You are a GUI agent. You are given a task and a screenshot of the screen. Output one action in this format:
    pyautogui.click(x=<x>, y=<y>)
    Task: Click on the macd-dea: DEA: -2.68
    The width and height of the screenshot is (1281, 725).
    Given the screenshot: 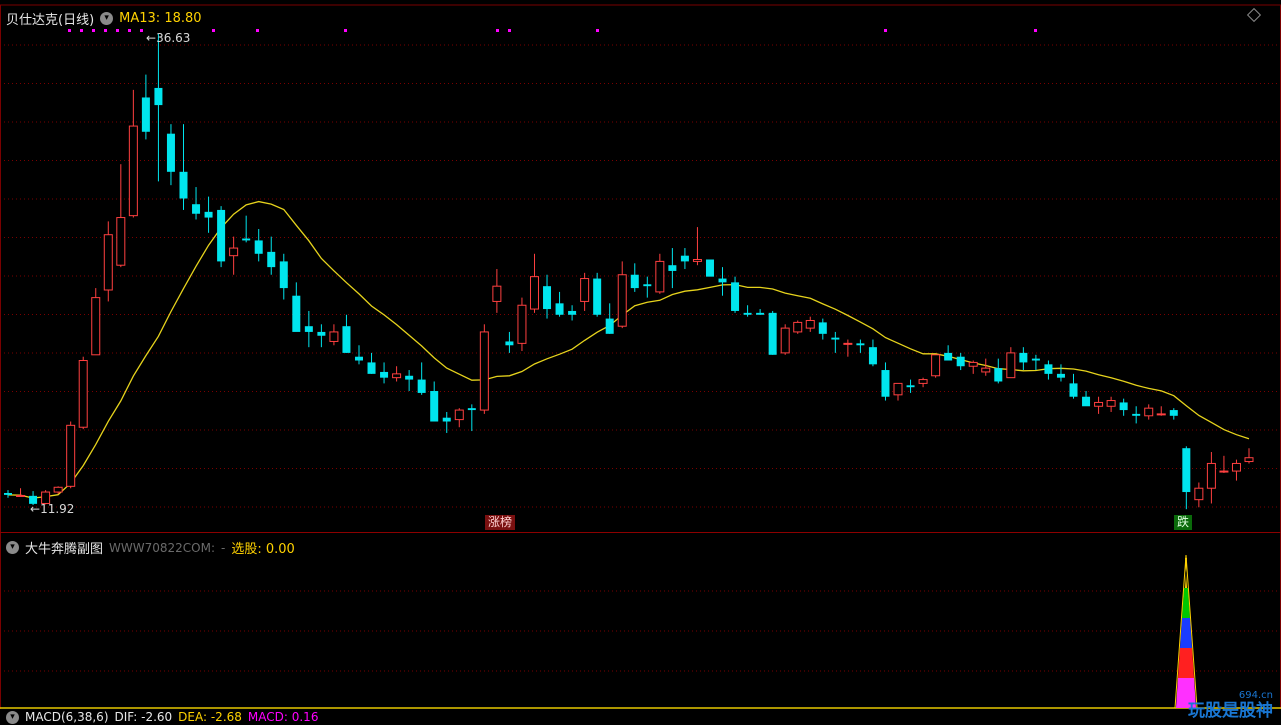 What is the action you would take?
    pyautogui.click(x=210, y=717)
    